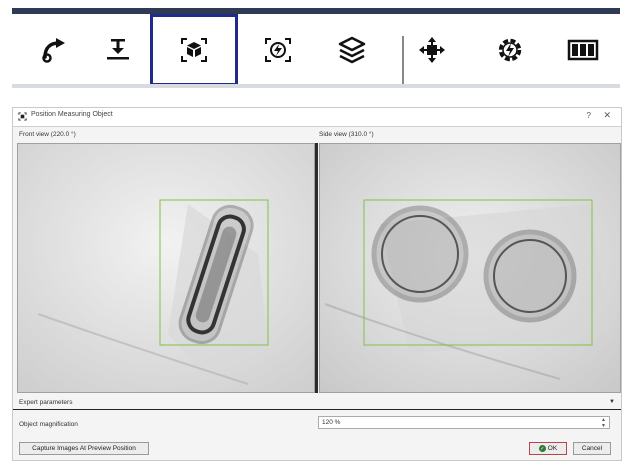 The image size is (626, 467). I want to click on capture-images-label: Capture Images At Preview Position, so click(84, 448).